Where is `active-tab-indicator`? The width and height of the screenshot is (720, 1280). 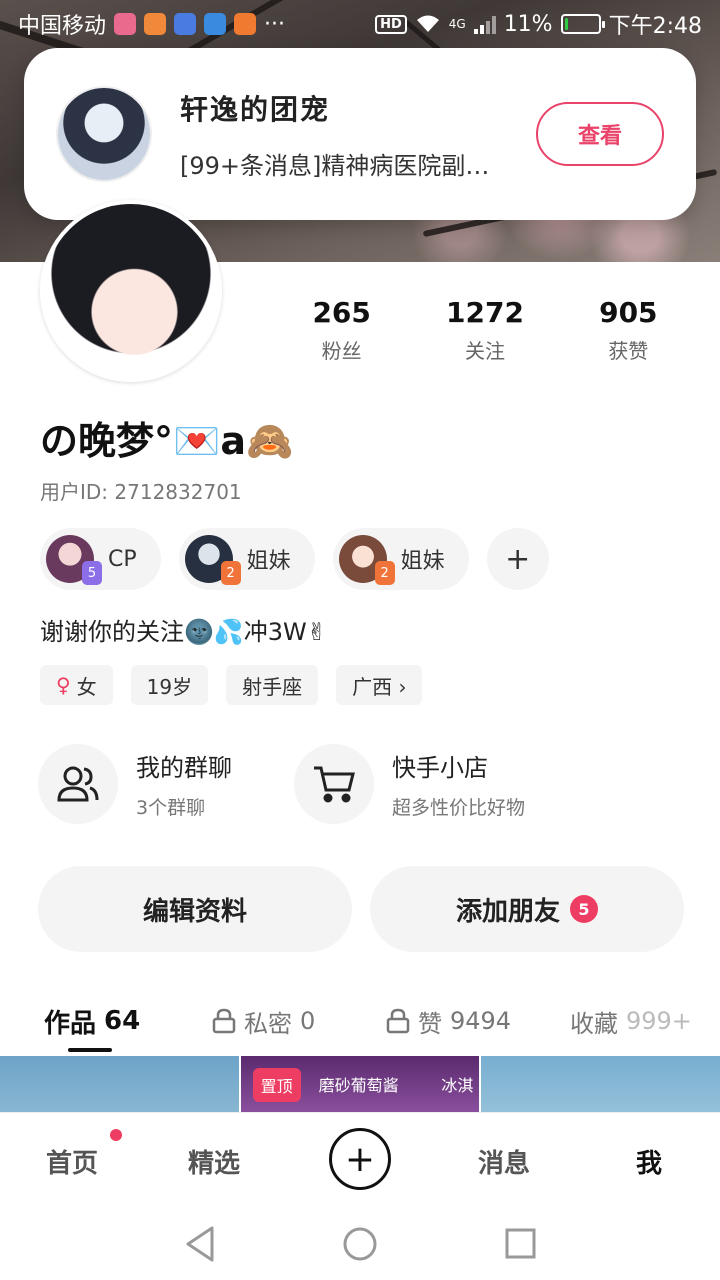 active-tab-indicator is located at coordinates (90, 1050).